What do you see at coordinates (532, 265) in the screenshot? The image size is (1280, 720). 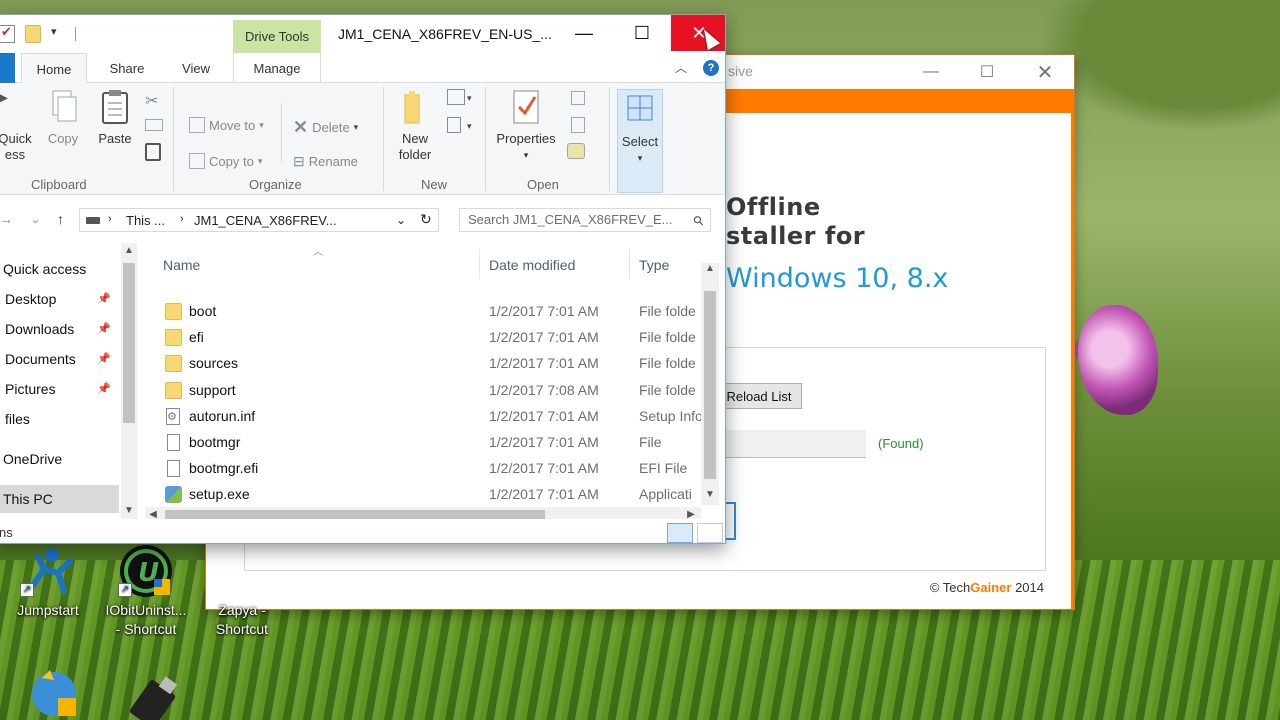 I see `column-header-date: Date modified` at bounding box center [532, 265].